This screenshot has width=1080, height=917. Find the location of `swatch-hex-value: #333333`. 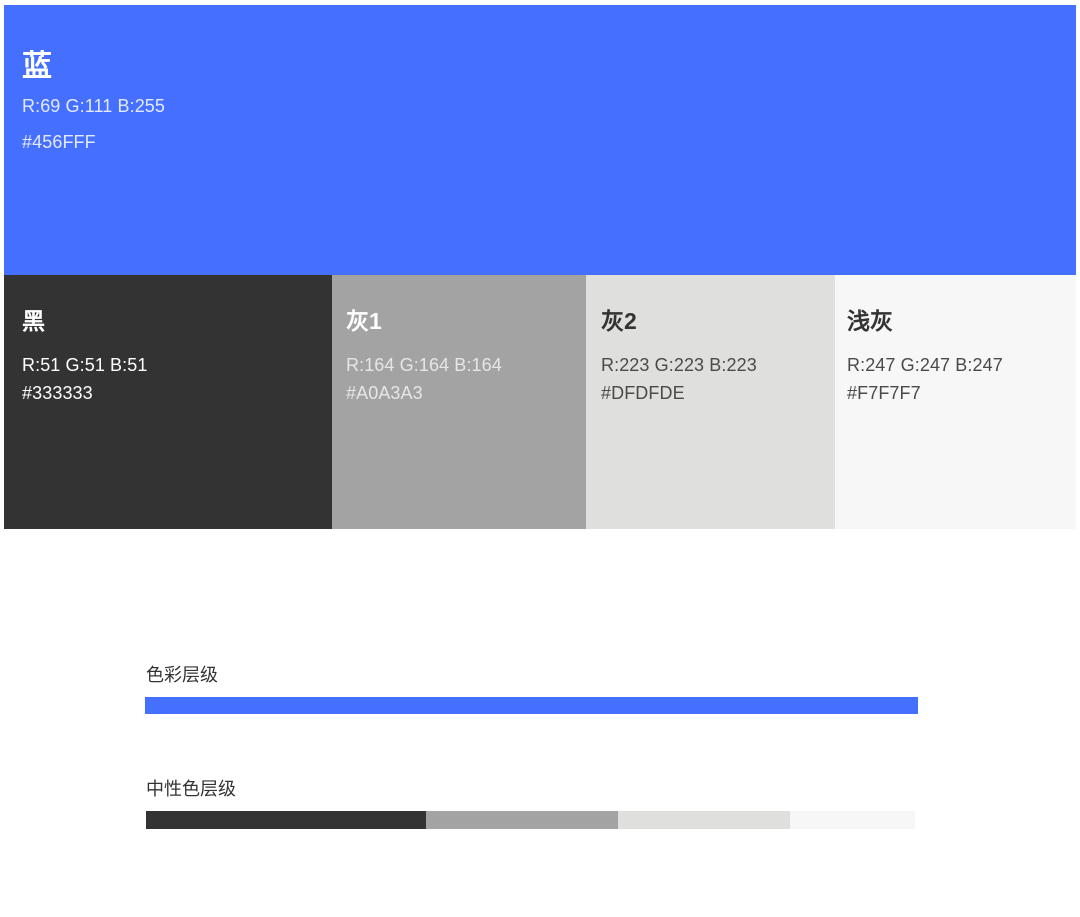

swatch-hex-value: #333333 is located at coordinates (57, 393).